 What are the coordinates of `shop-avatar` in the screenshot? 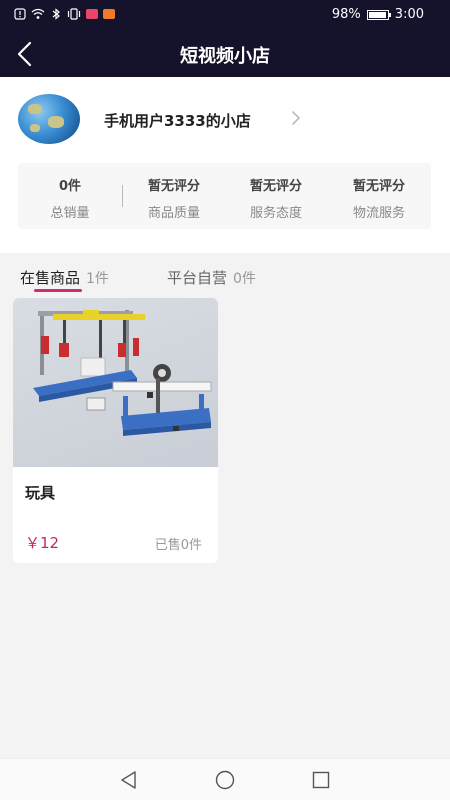 It's located at (49, 119).